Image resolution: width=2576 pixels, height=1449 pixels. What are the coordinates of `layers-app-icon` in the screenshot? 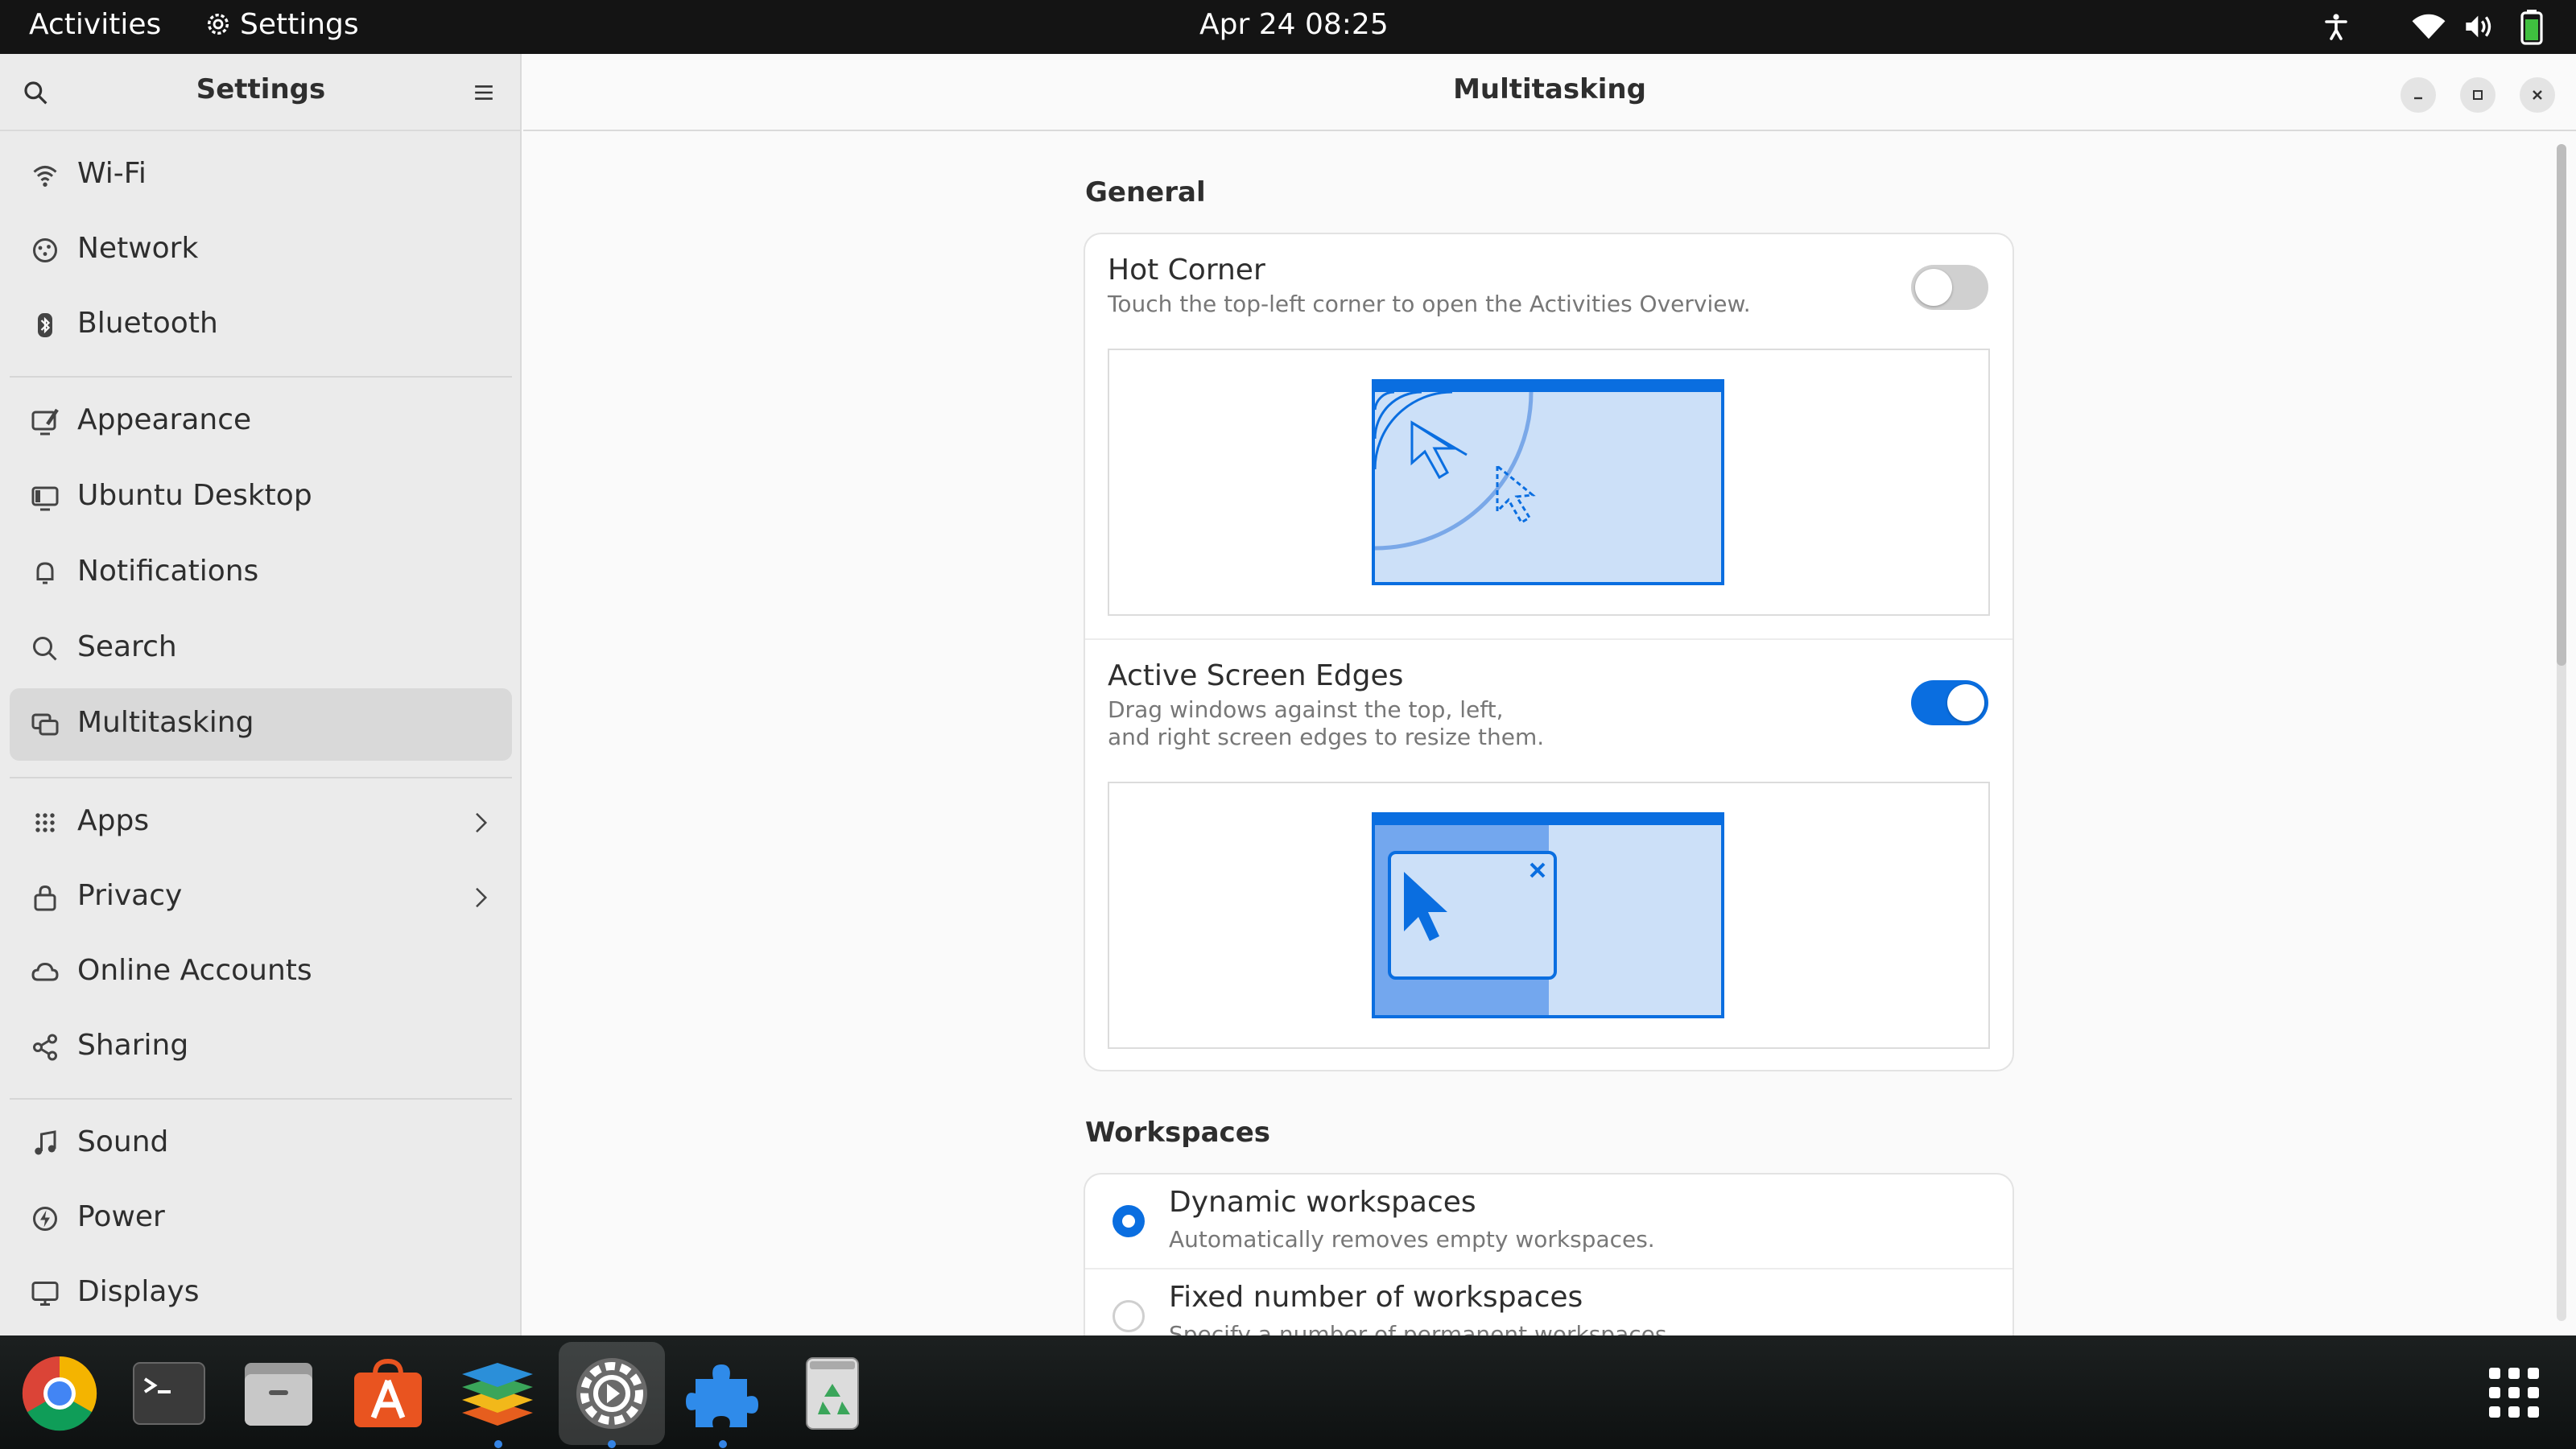 It's located at (497, 1393).